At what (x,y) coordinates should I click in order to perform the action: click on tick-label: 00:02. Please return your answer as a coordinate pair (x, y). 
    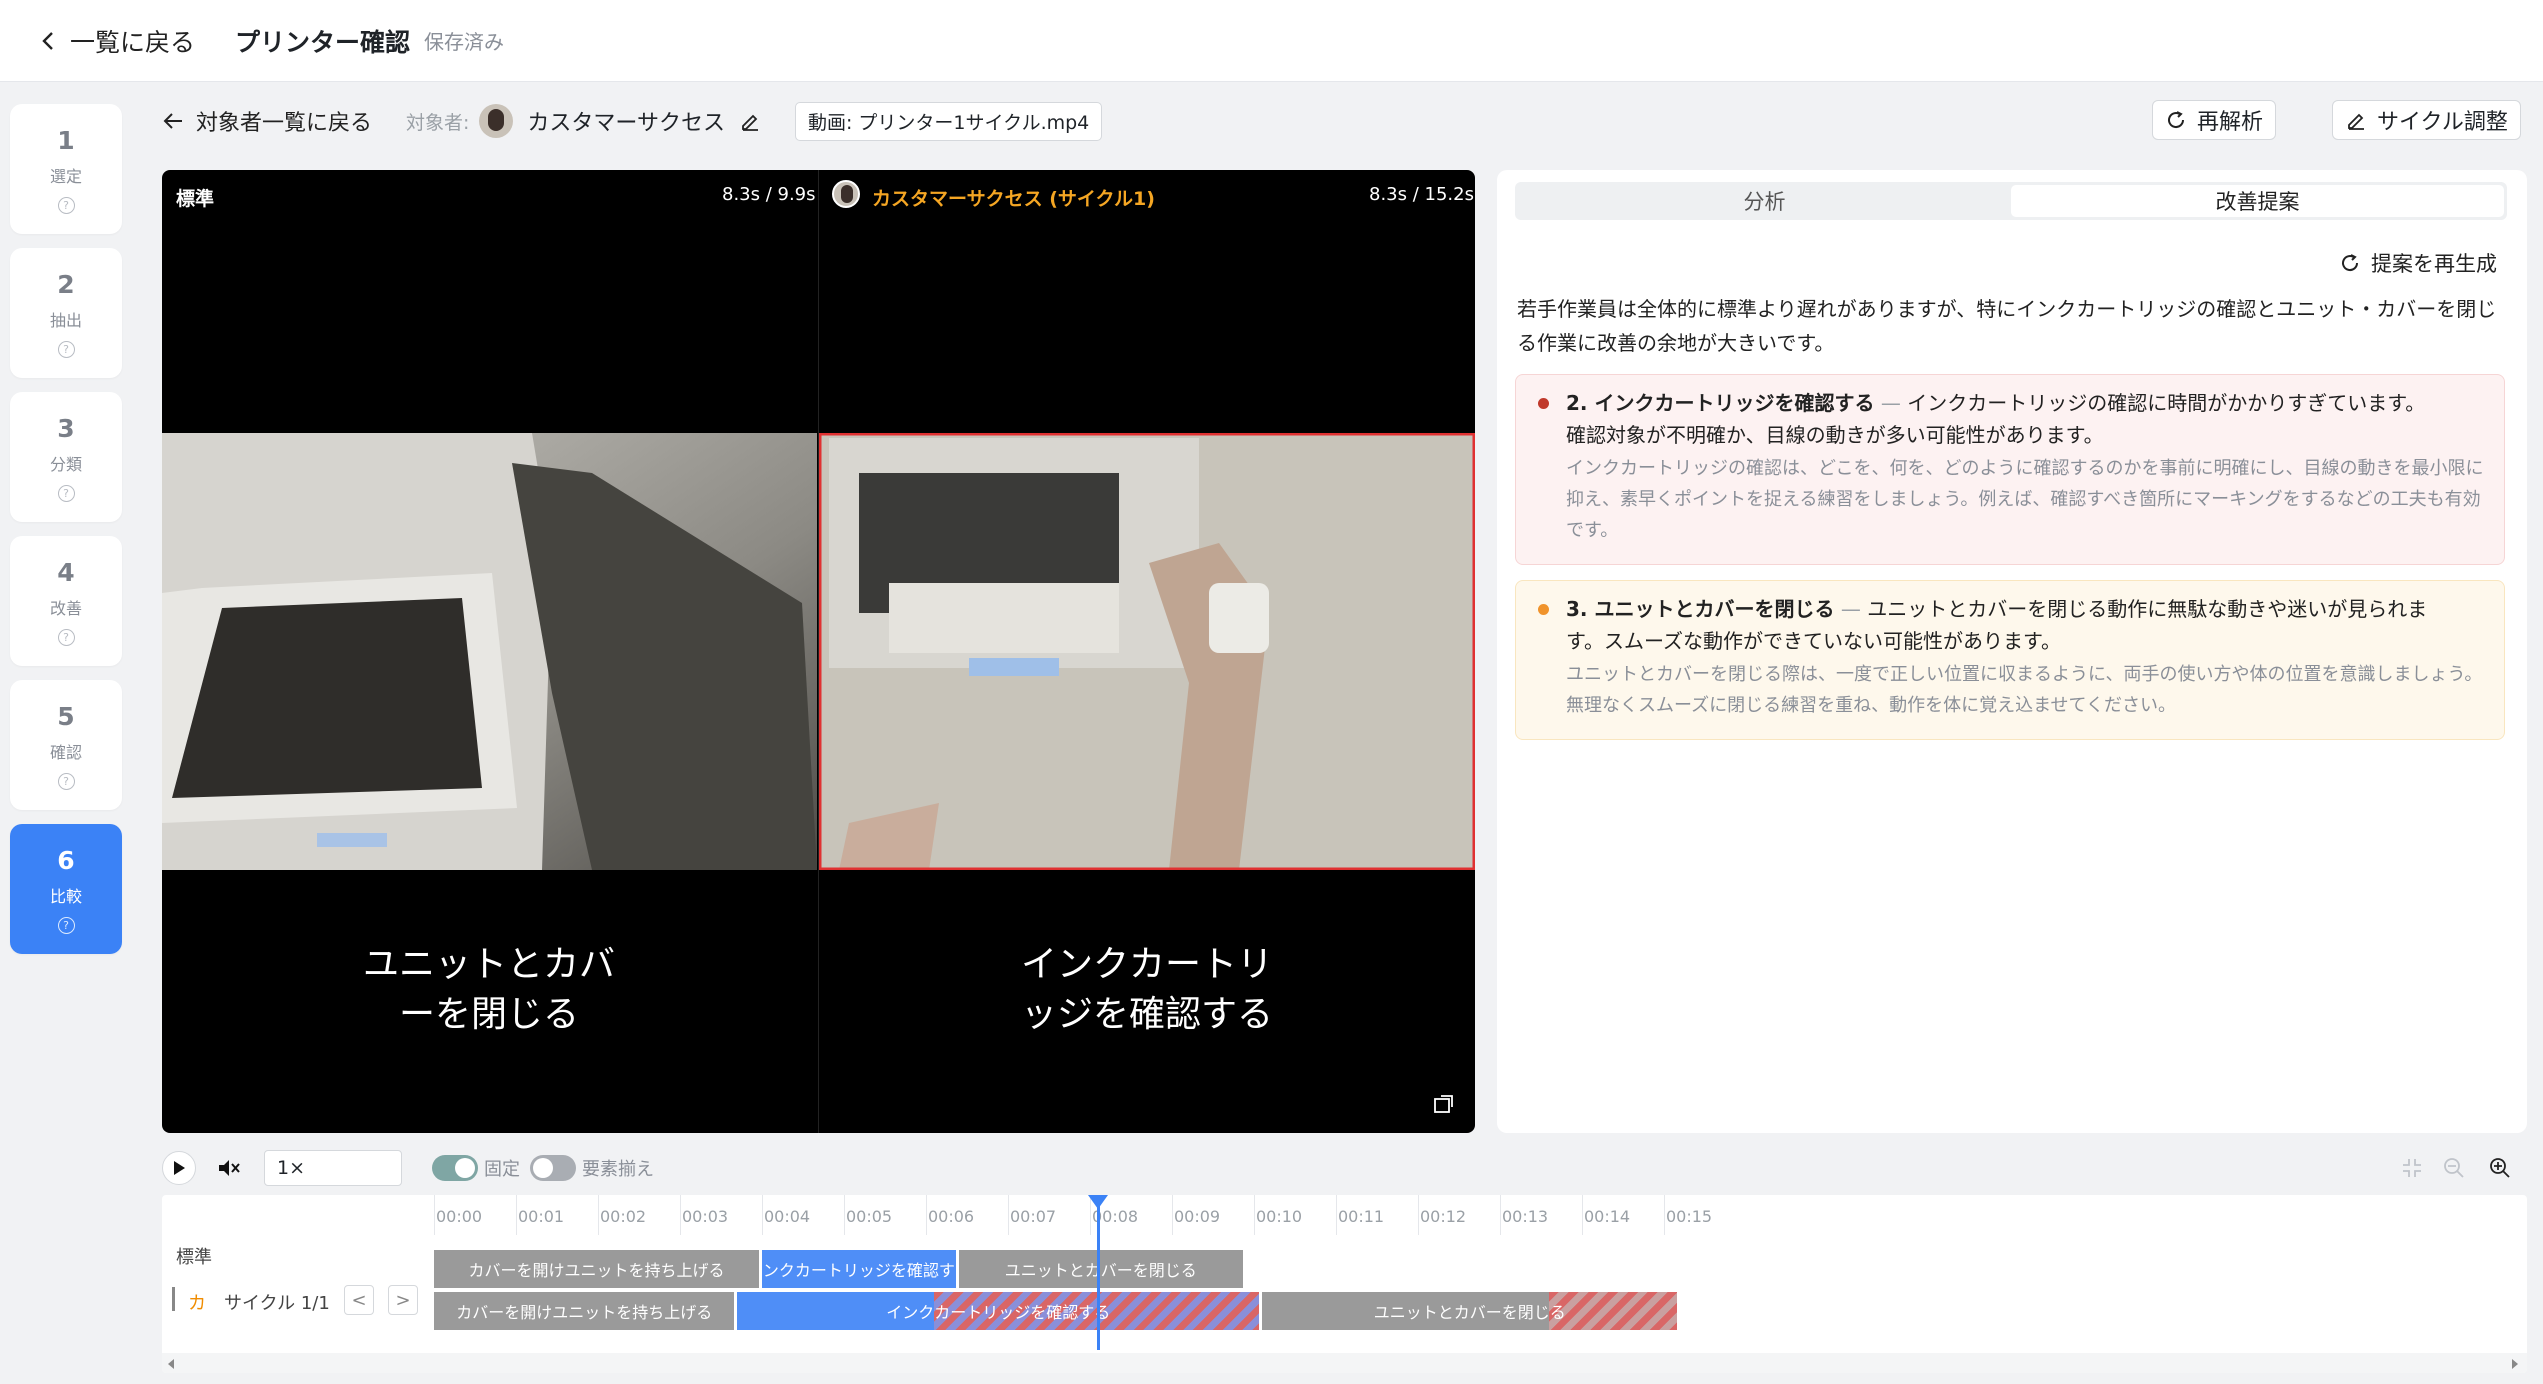
    Looking at the image, I should click on (623, 1216).